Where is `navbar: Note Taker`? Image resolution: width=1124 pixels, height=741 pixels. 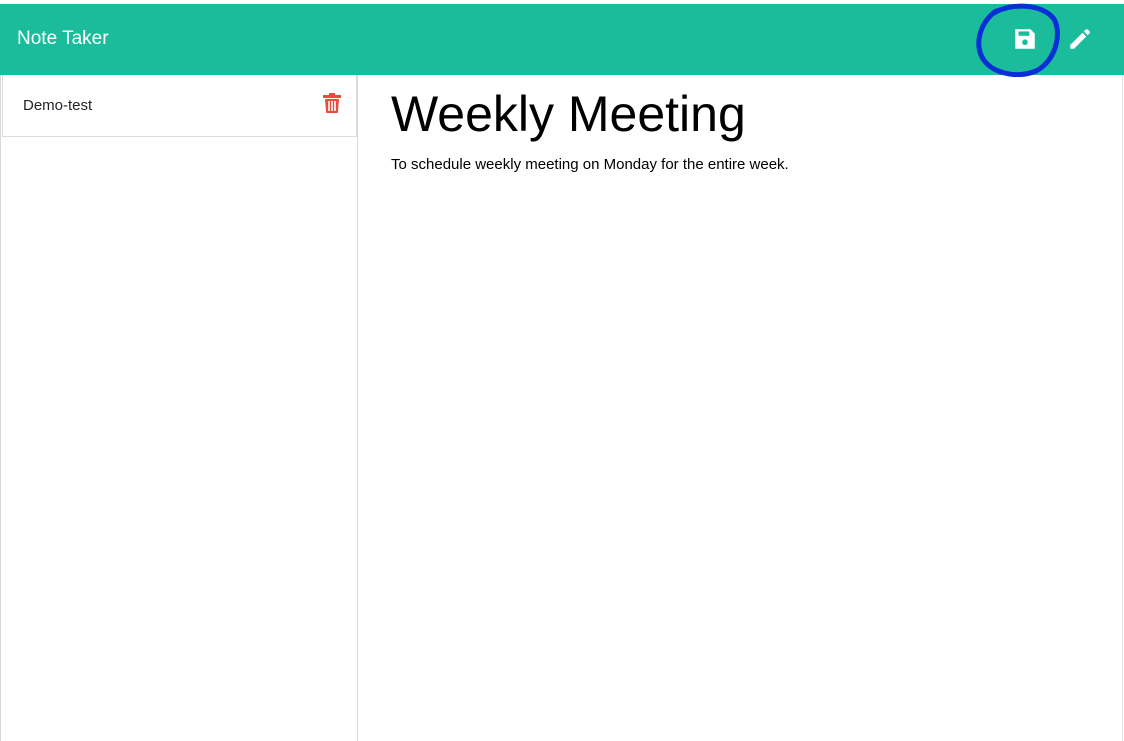
navbar: Note Taker is located at coordinates (562, 39).